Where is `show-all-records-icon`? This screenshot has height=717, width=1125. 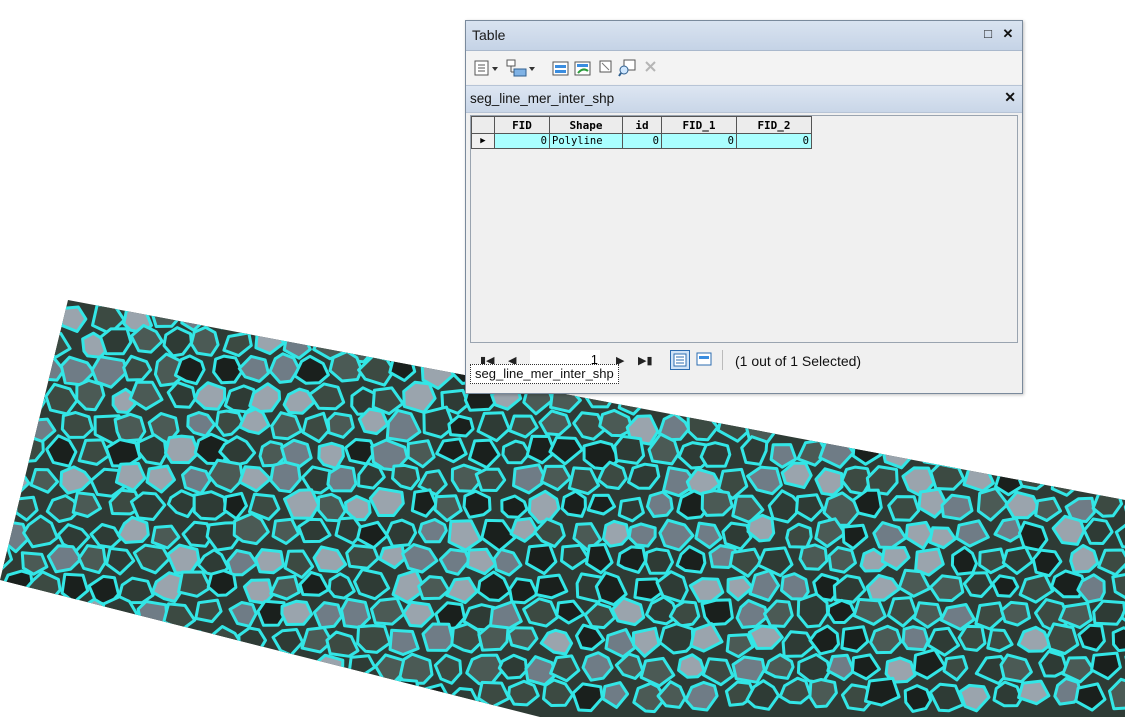 show-all-records-icon is located at coordinates (680, 360).